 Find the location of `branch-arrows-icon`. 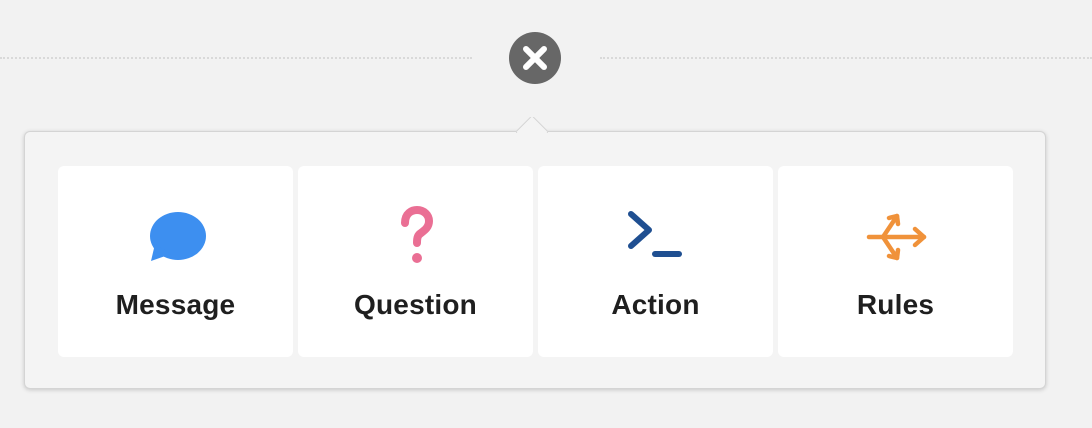

branch-arrows-icon is located at coordinates (896, 236).